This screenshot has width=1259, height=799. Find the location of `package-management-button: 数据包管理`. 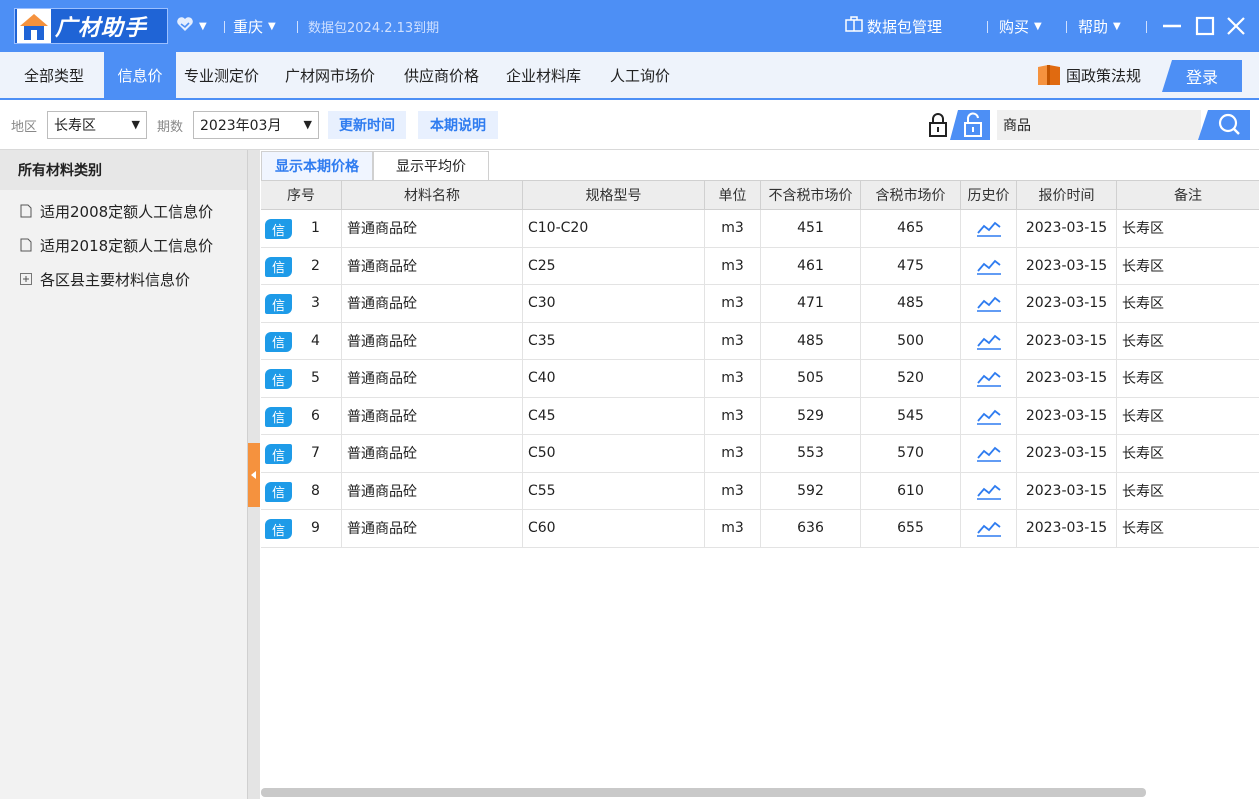

package-management-button: 数据包管理 is located at coordinates (893, 26).